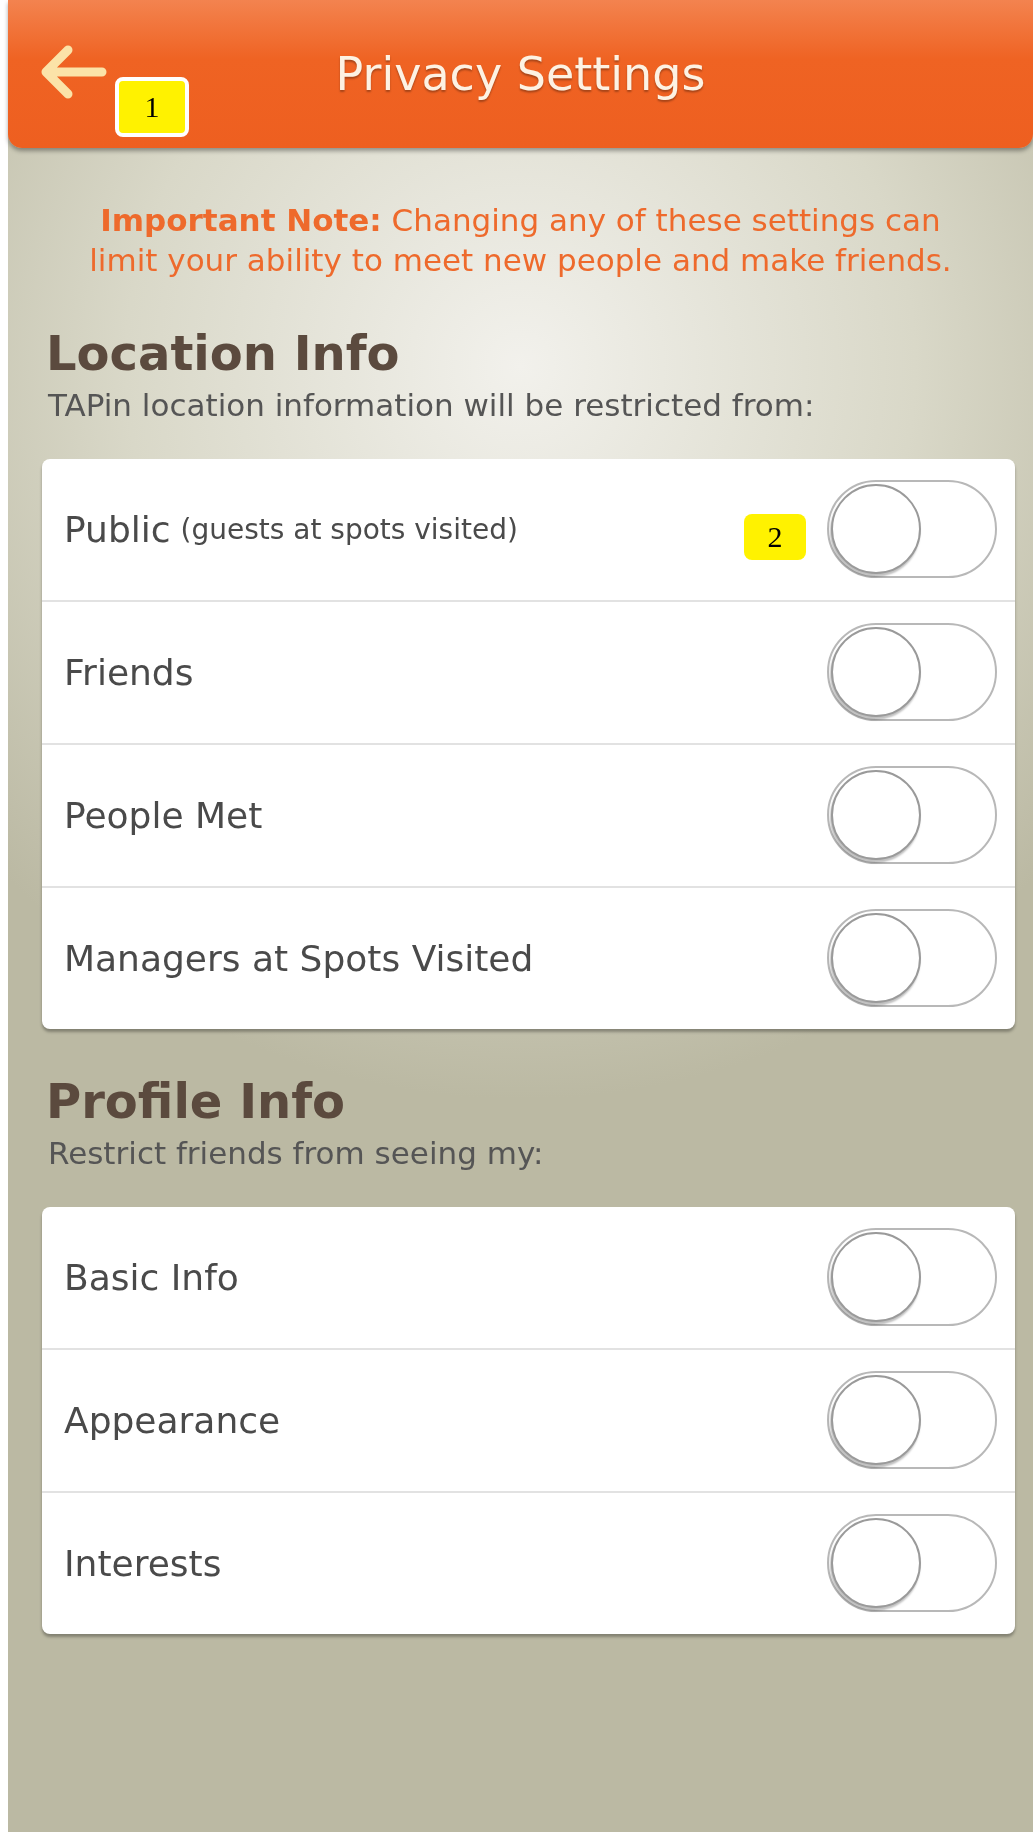  I want to click on setting-label: Public, so click(117, 529).